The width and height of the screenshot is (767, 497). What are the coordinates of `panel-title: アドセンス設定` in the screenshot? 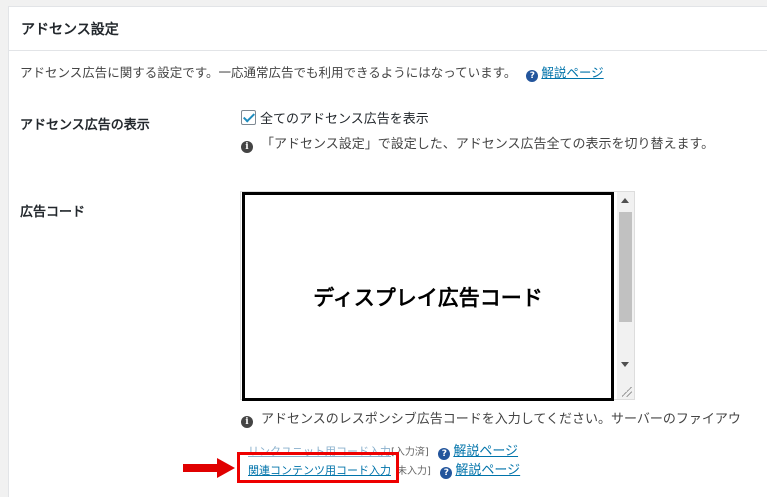 It's located at (70, 30).